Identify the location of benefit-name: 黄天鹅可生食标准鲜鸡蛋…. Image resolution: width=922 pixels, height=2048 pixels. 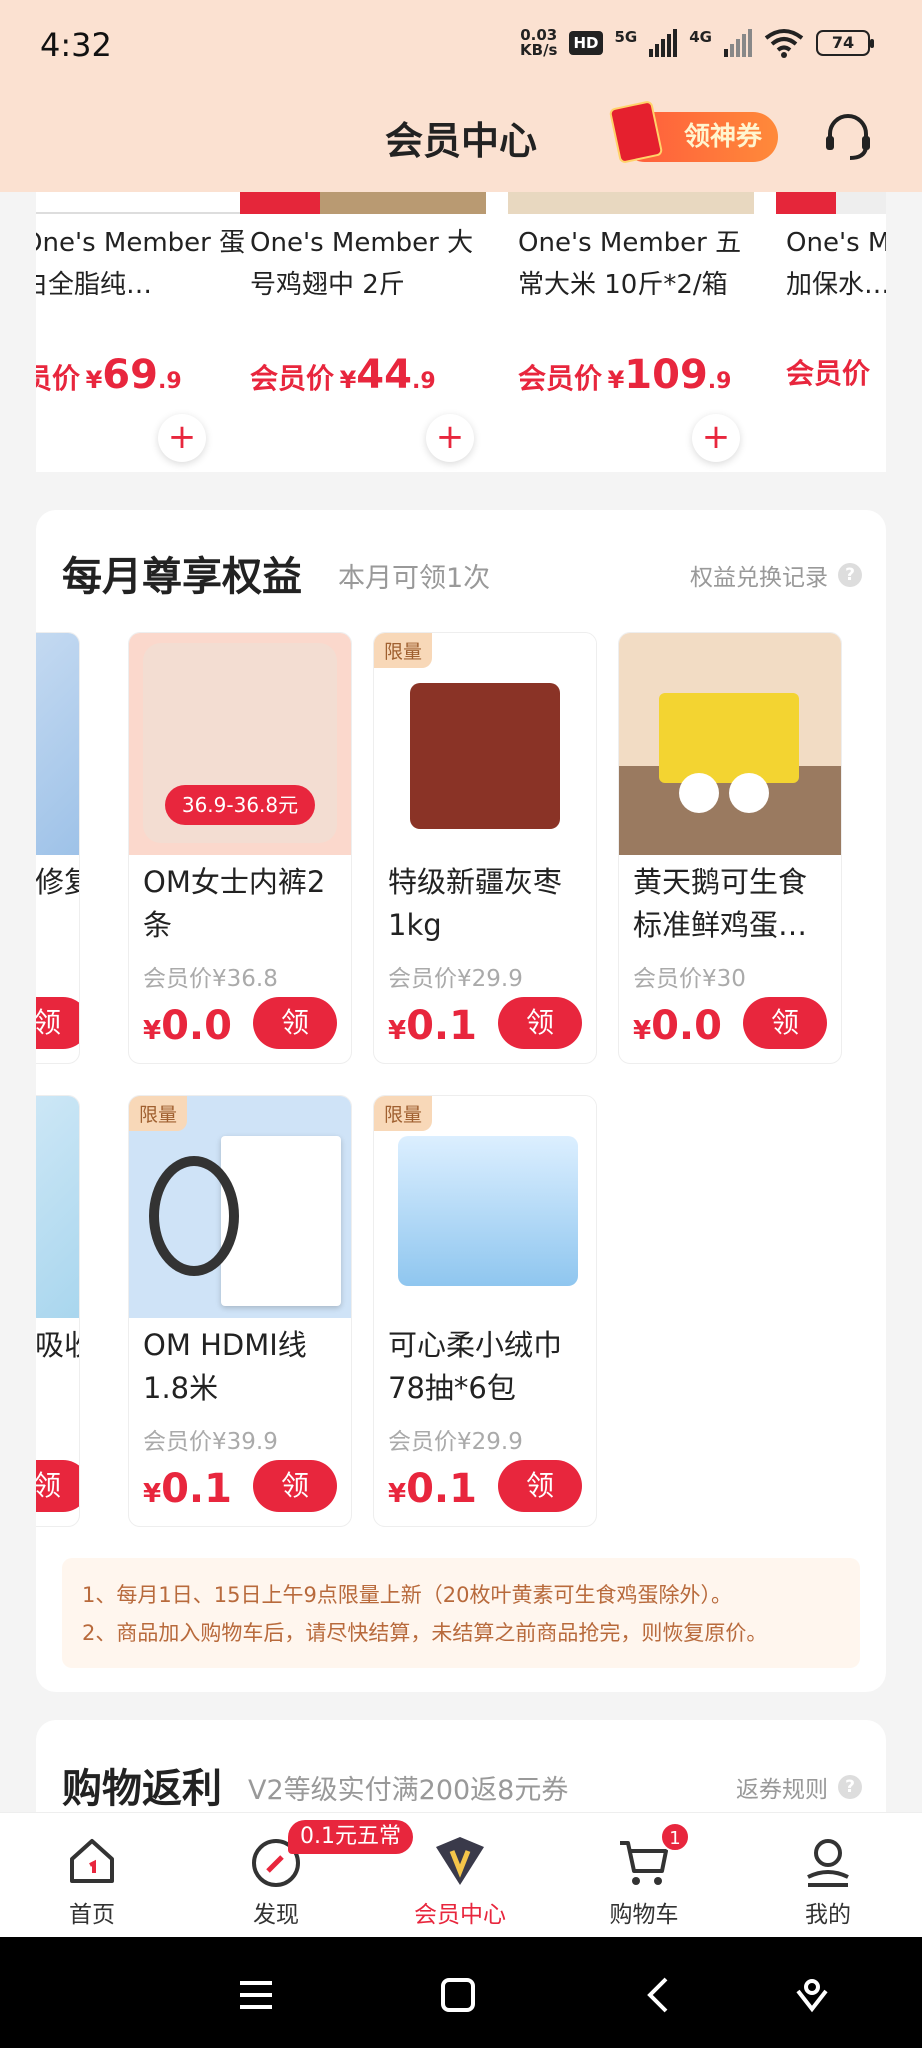
(720, 903).